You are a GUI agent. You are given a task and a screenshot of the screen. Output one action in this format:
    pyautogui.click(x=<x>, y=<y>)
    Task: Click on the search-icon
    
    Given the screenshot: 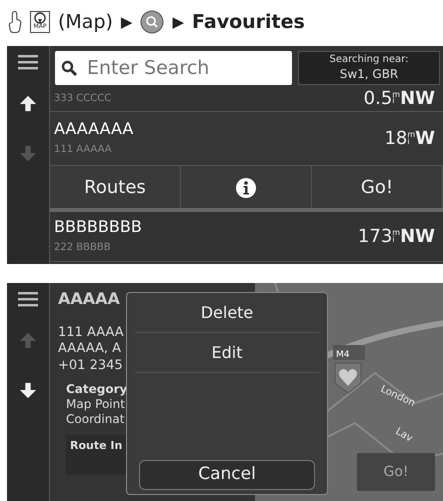 What is the action you would take?
    pyautogui.click(x=69, y=68)
    